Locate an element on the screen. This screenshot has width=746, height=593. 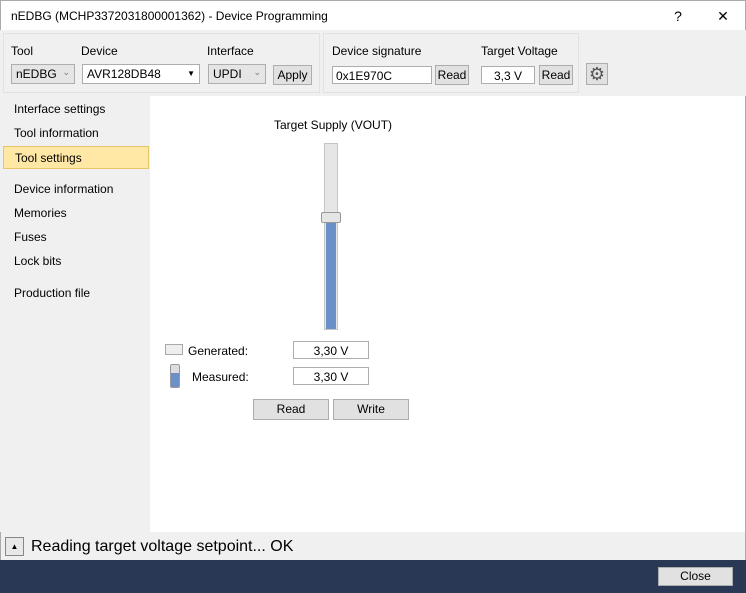
tool-label: Tool is located at coordinates (22, 51).